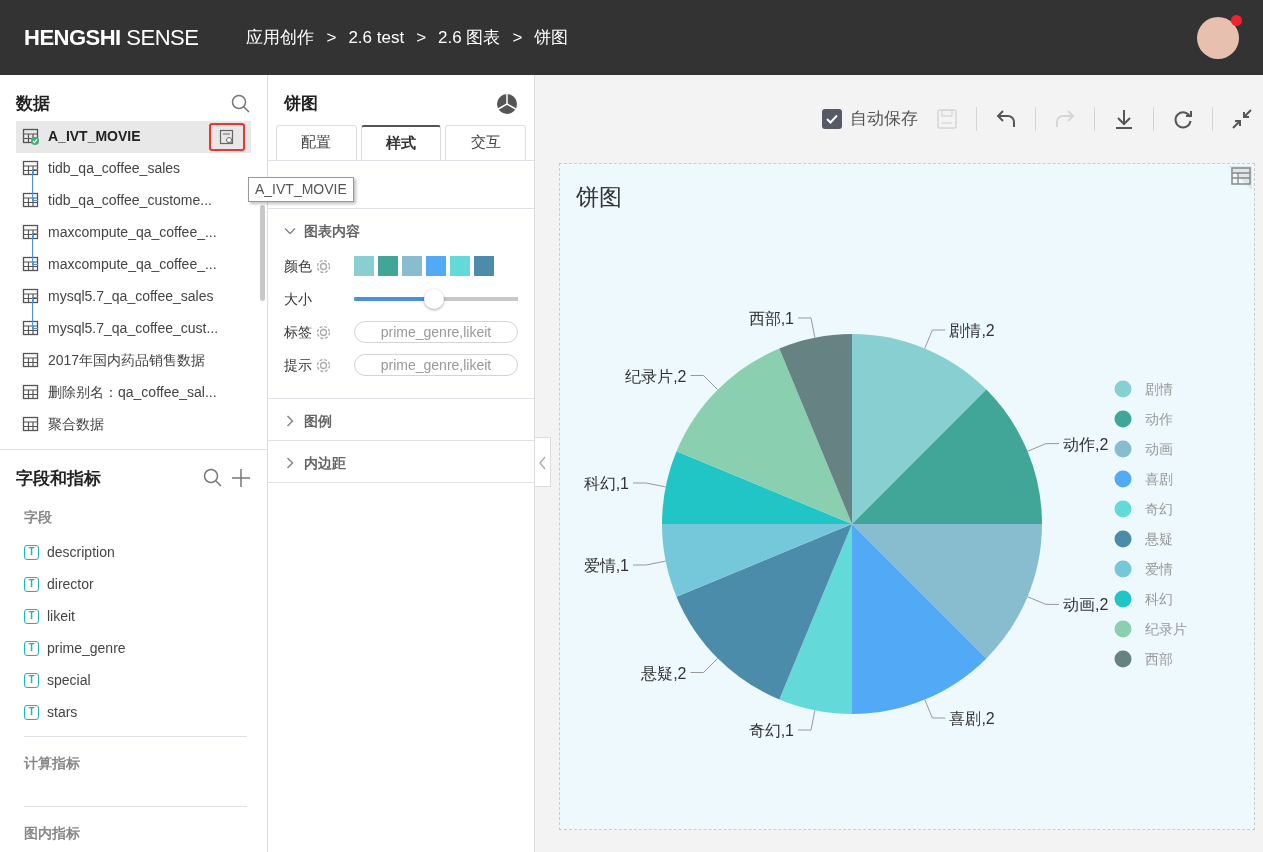 This screenshot has width=1263, height=852. I want to click on preview-icon, so click(227, 136).